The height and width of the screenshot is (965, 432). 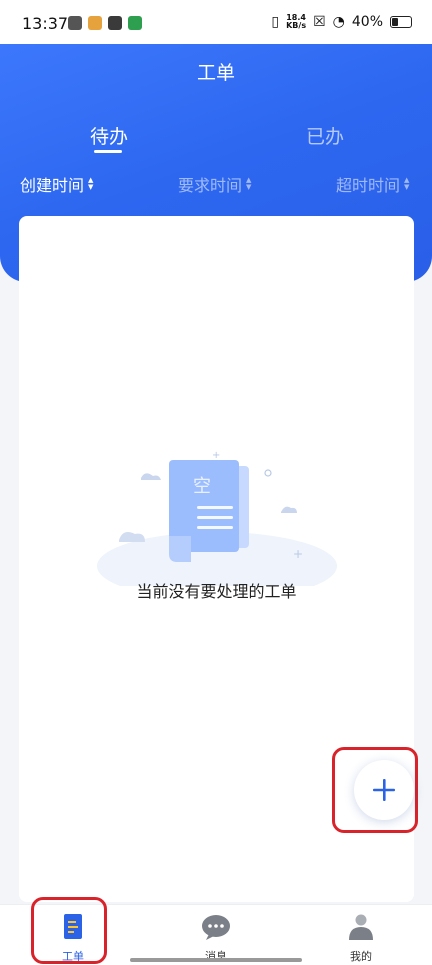 What do you see at coordinates (361, 927) in the screenshot?
I see `user-icon` at bounding box center [361, 927].